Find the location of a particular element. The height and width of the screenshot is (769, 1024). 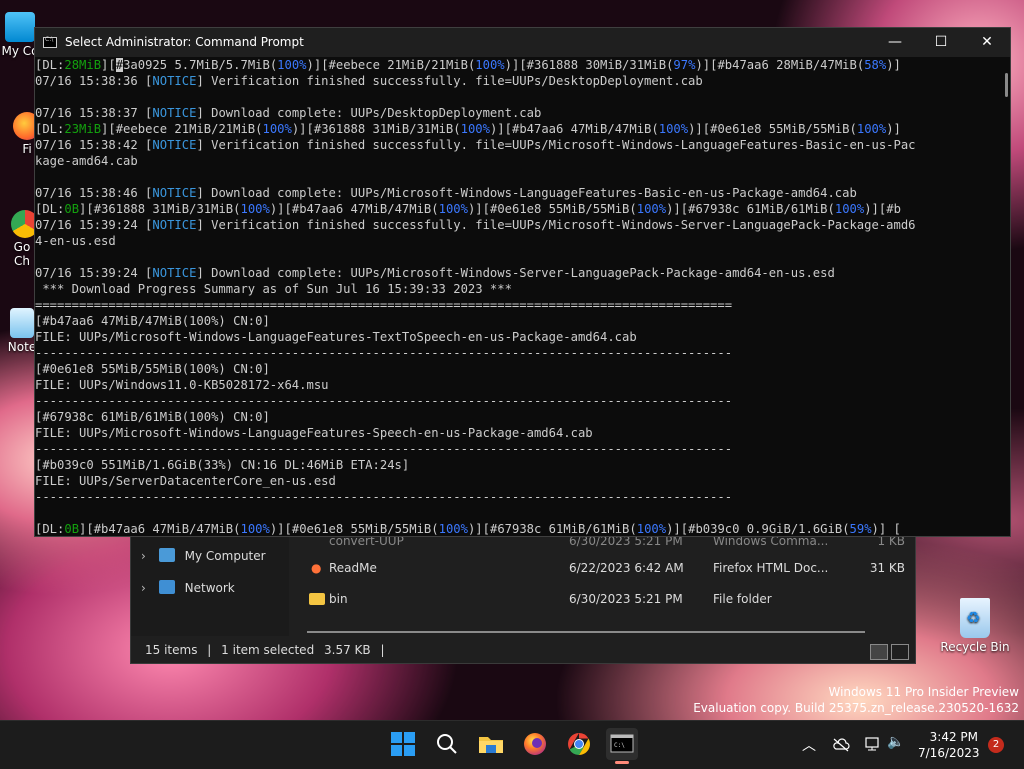

selection-size: 3.57 KB is located at coordinates (347, 650).